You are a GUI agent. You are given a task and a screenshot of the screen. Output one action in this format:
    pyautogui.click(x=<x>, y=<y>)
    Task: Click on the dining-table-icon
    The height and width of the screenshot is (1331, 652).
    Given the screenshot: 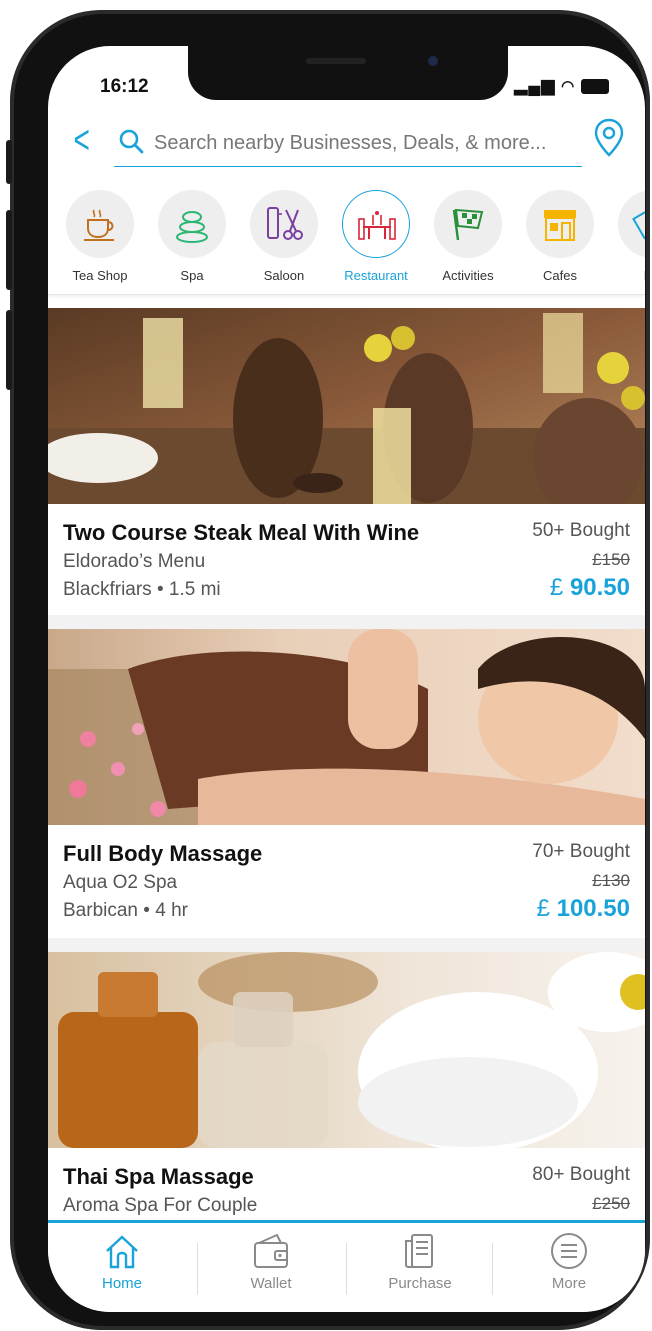 What is the action you would take?
    pyautogui.click(x=377, y=225)
    